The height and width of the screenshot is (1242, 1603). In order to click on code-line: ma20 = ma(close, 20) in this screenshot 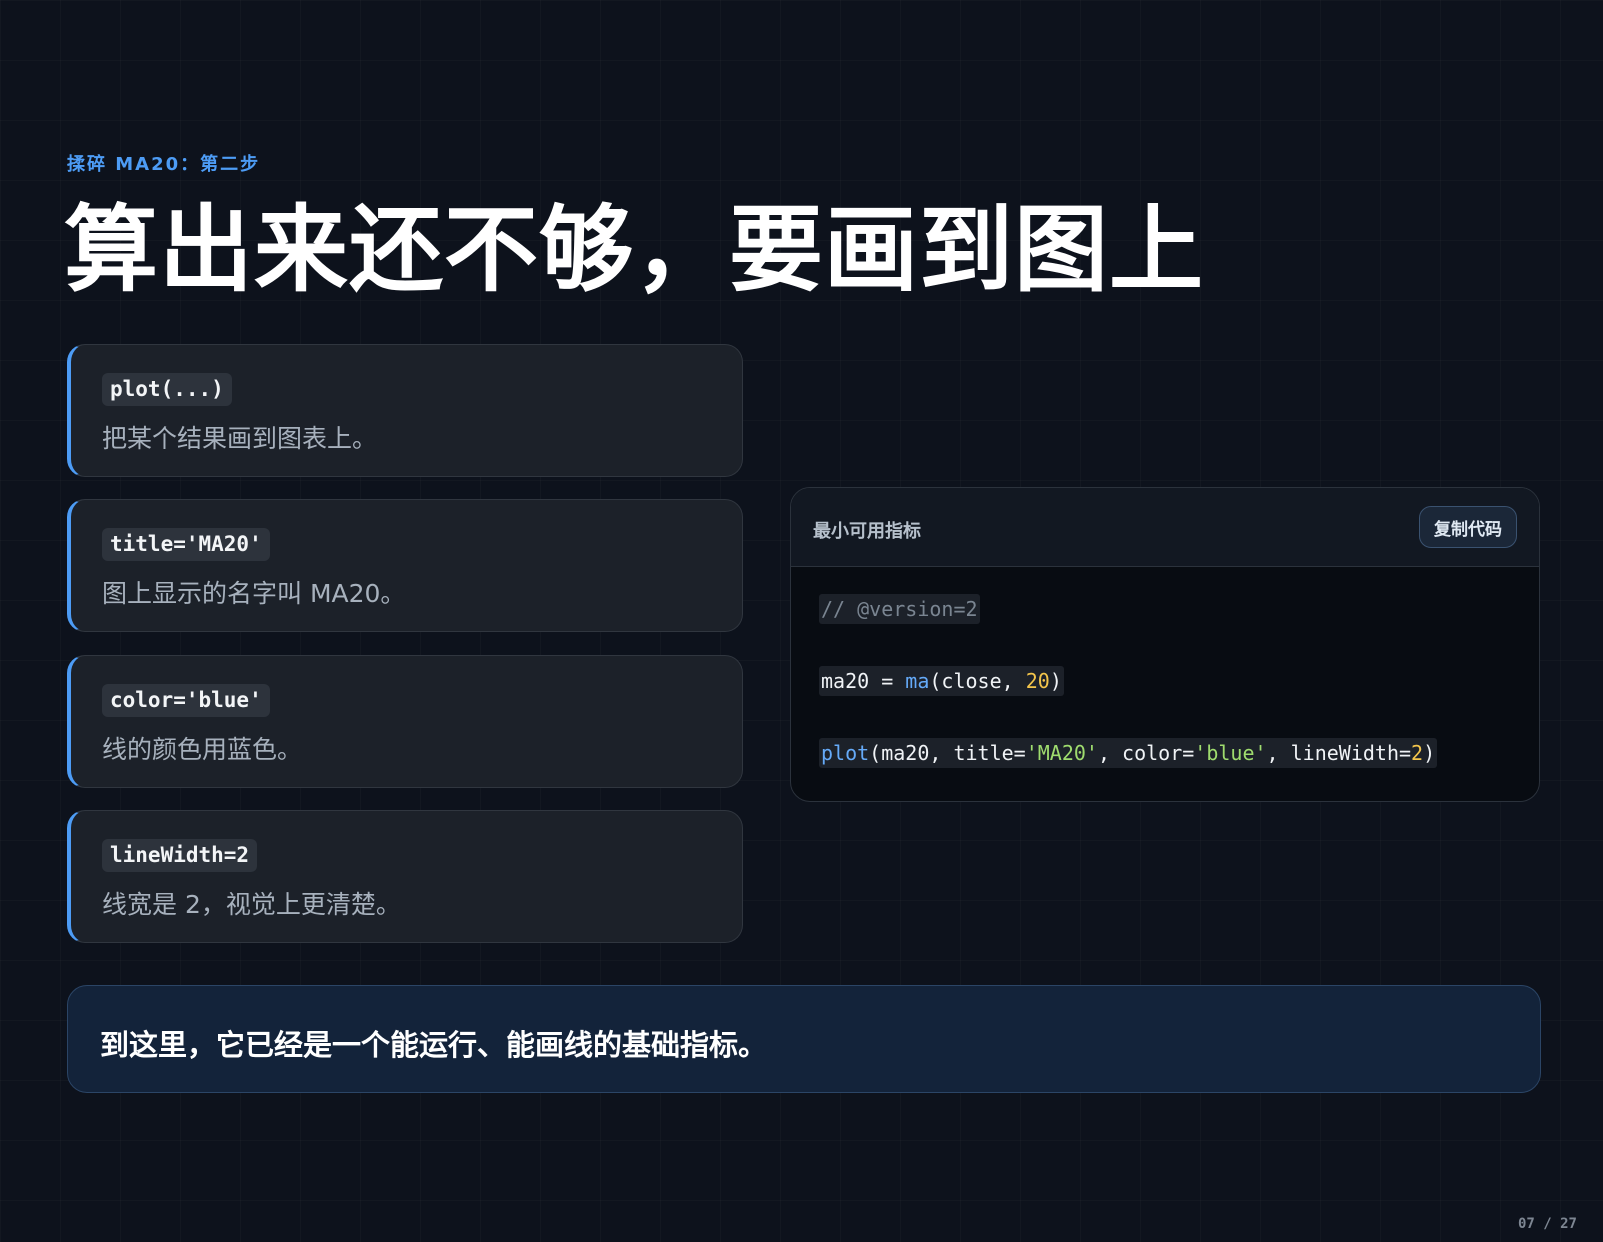, I will do `click(941, 681)`.